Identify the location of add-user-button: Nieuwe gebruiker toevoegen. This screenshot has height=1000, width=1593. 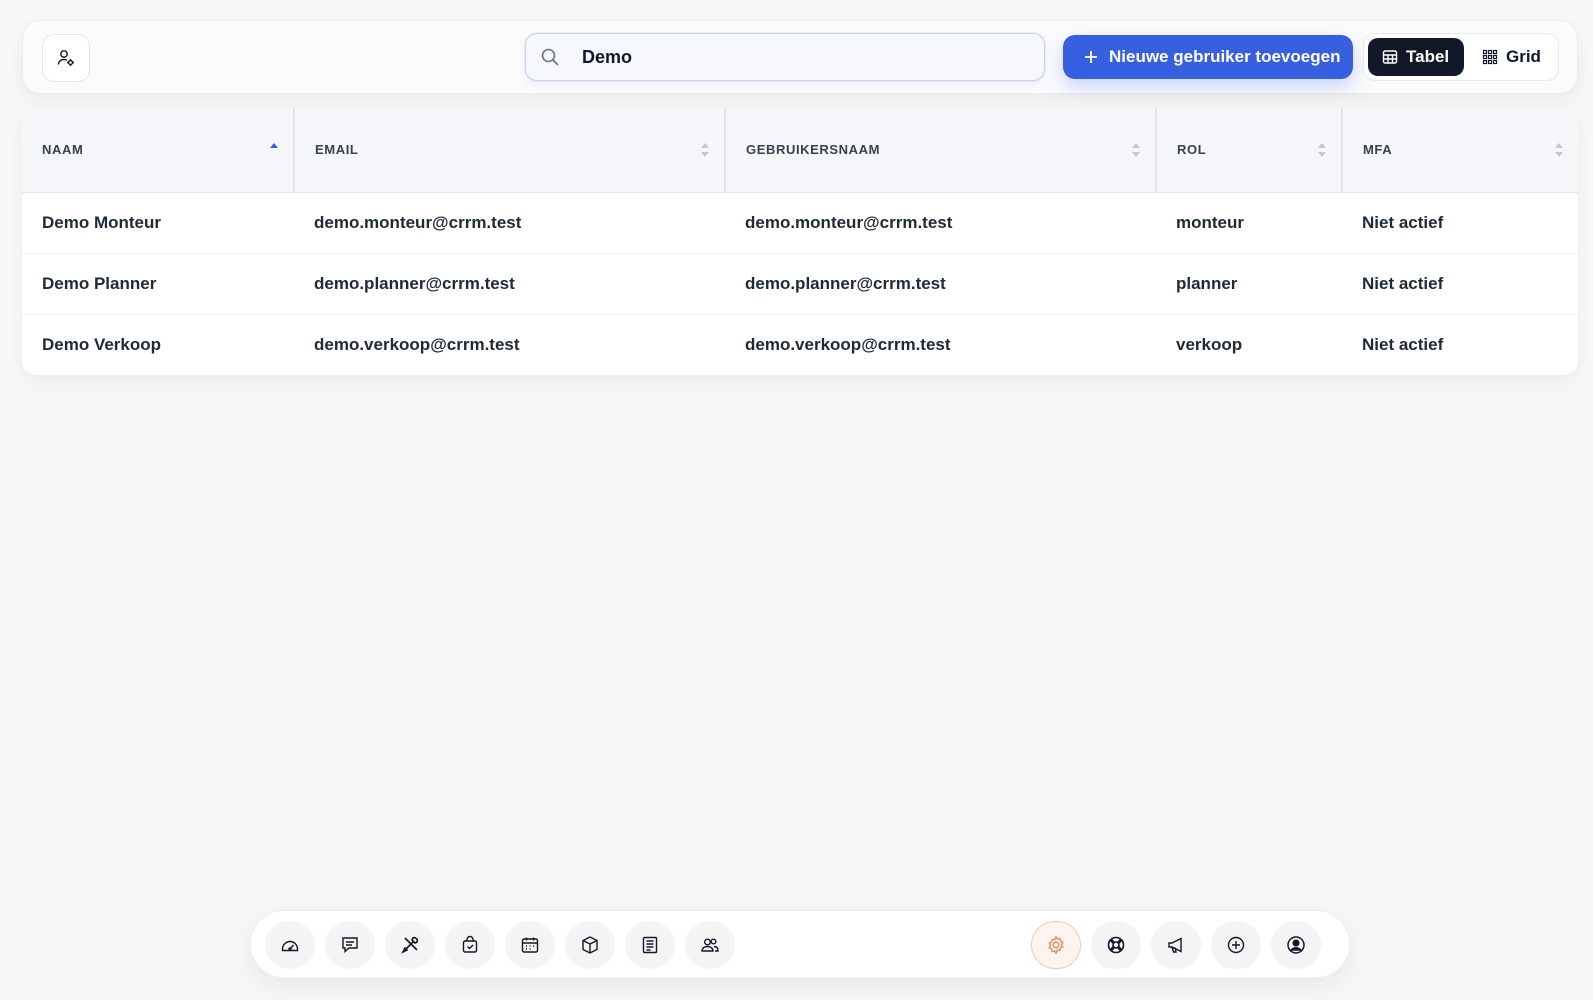
(1208, 57).